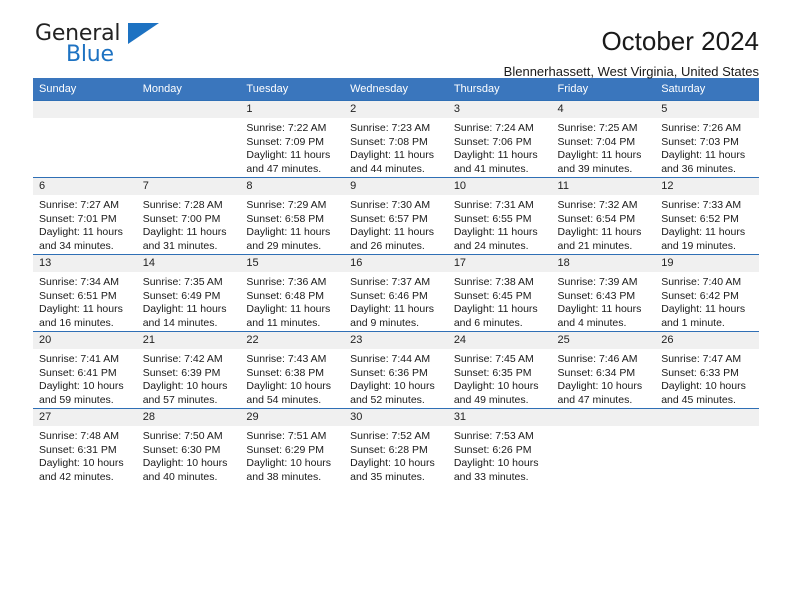  What do you see at coordinates (79, 359) in the screenshot?
I see `sunrise-text: Sunrise: 7:41 AM` at bounding box center [79, 359].